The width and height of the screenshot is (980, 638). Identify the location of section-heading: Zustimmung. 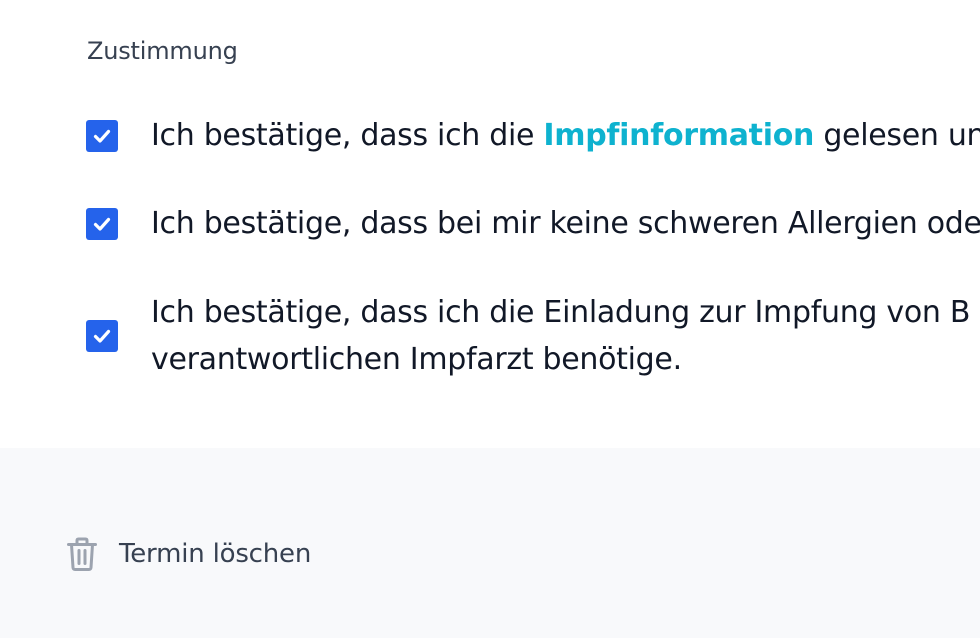
(162, 51).